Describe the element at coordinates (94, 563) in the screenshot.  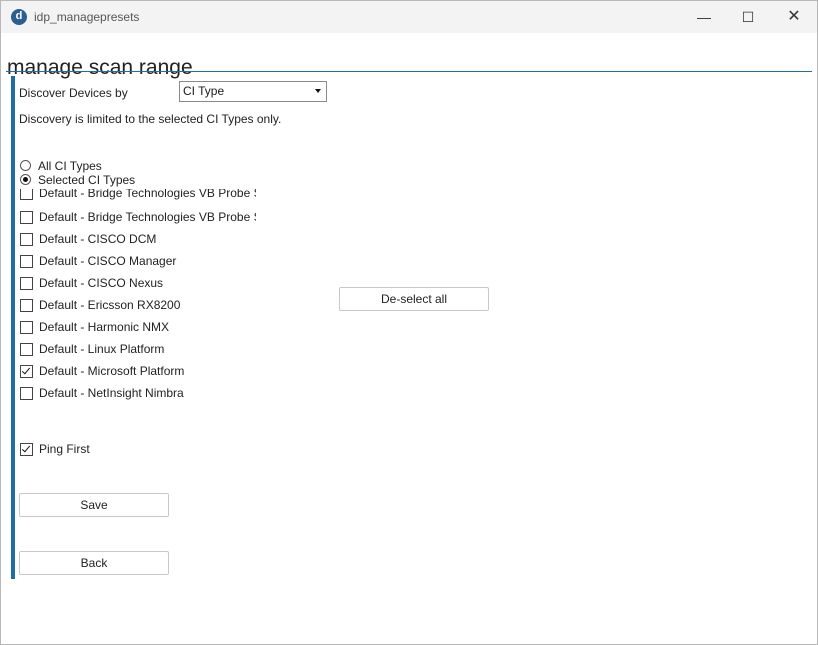
I see `back-button: Back` at that location.